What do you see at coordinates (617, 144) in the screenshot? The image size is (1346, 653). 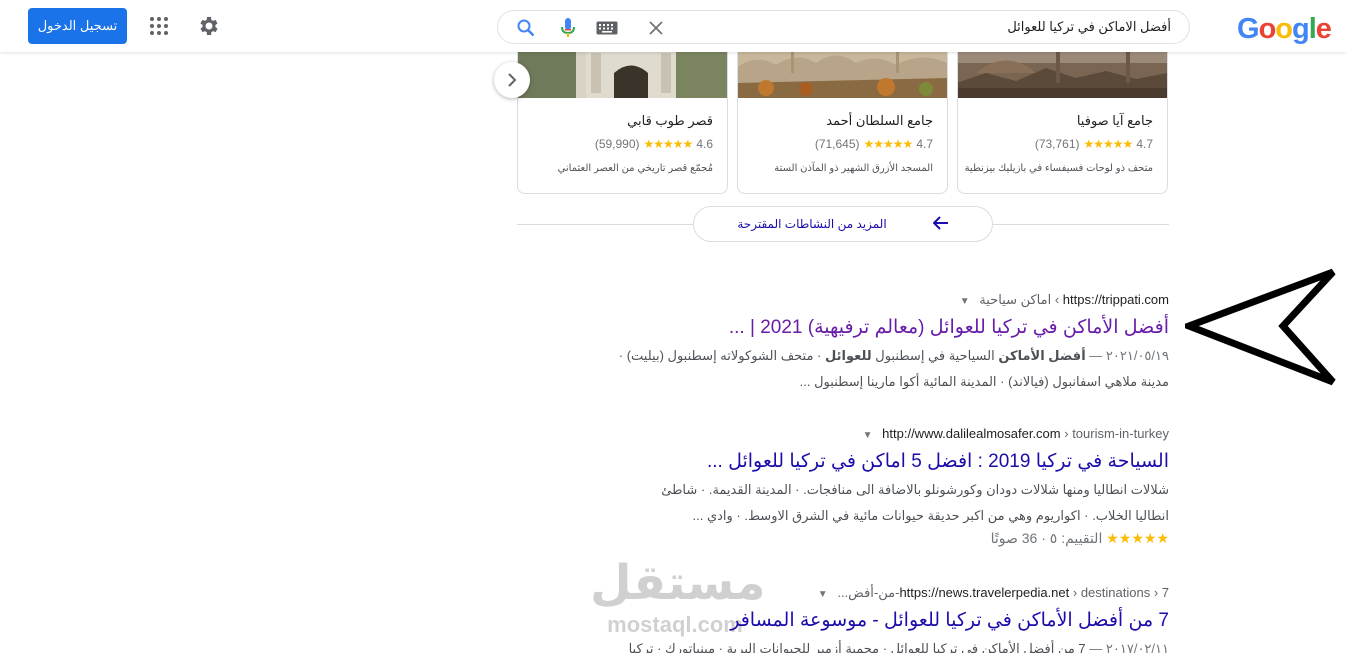 I see `review-count: (59,990)` at bounding box center [617, 144].